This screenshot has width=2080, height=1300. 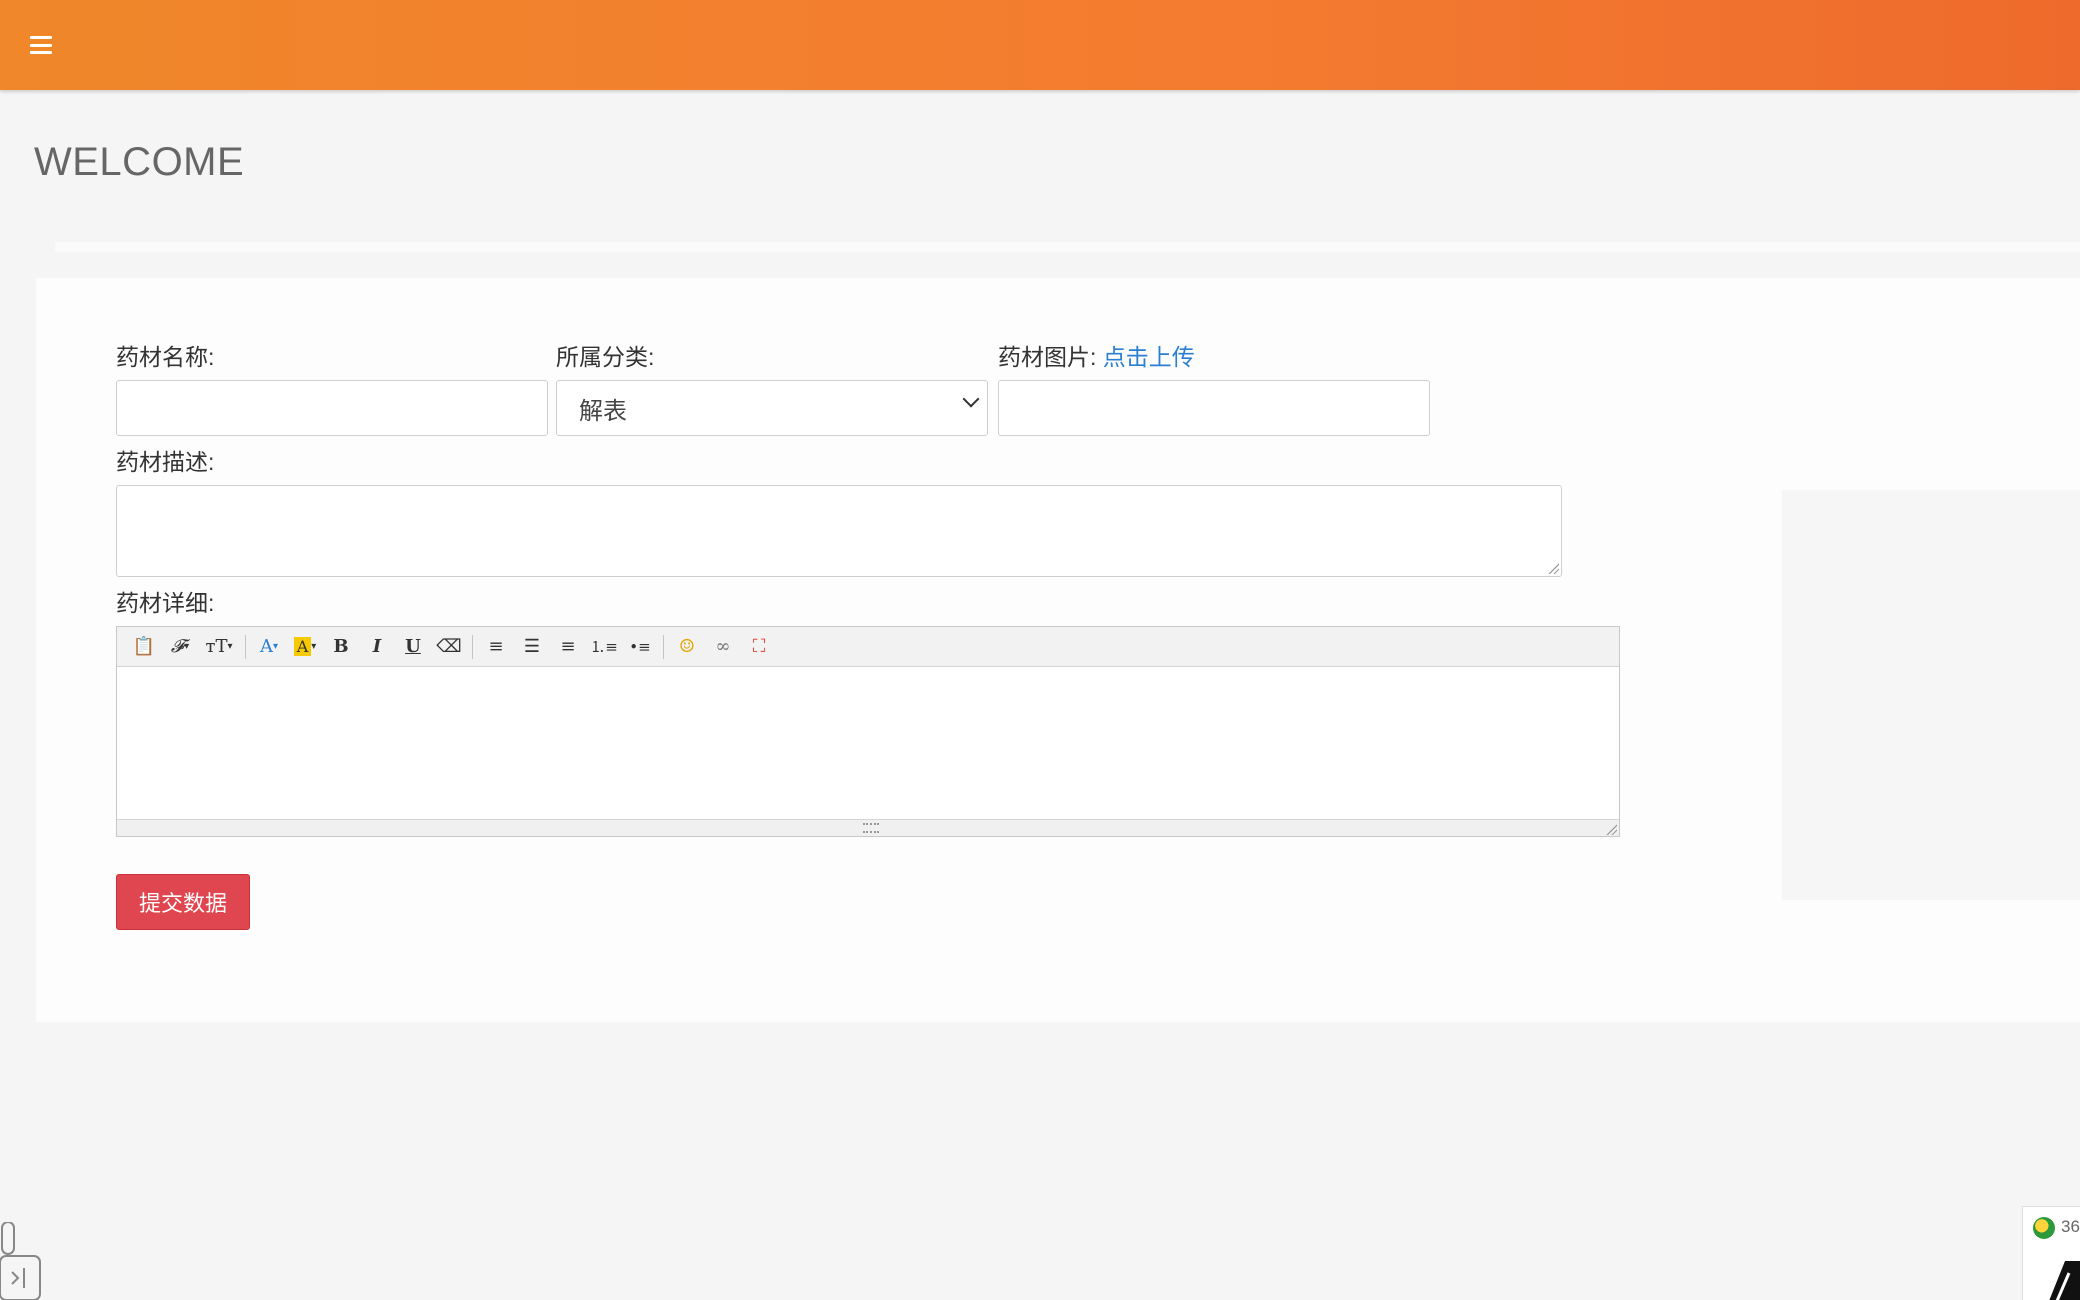 I want to click on category-selected-value: 解表, so click(x=603, y=411).